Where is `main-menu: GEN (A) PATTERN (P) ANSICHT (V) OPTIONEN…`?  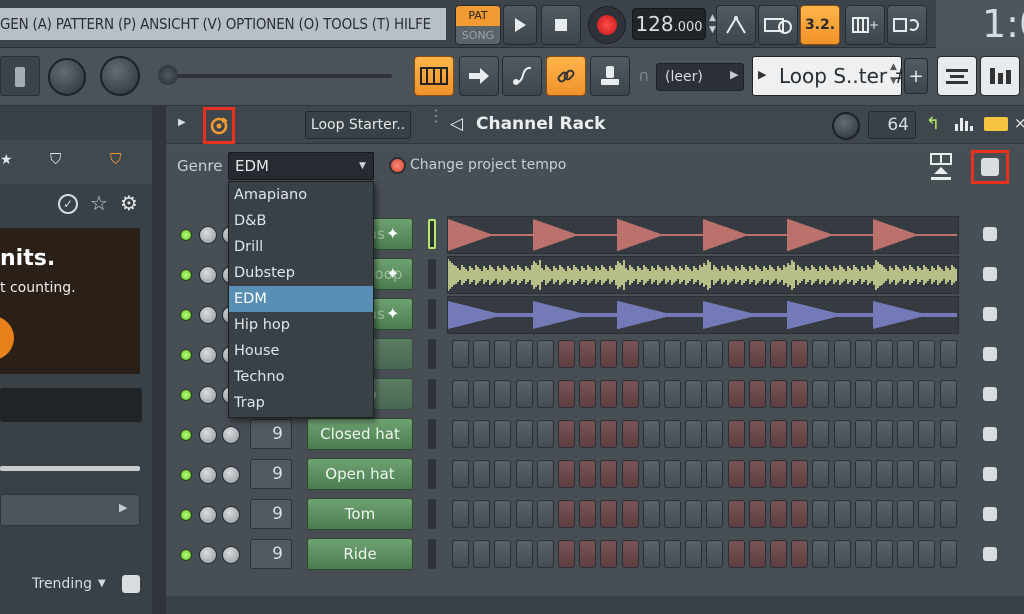 main-menu: GEN (A) PATTERN (P) ANSICHT (V) OPTIONEN… is located at coordinates (223, 24).